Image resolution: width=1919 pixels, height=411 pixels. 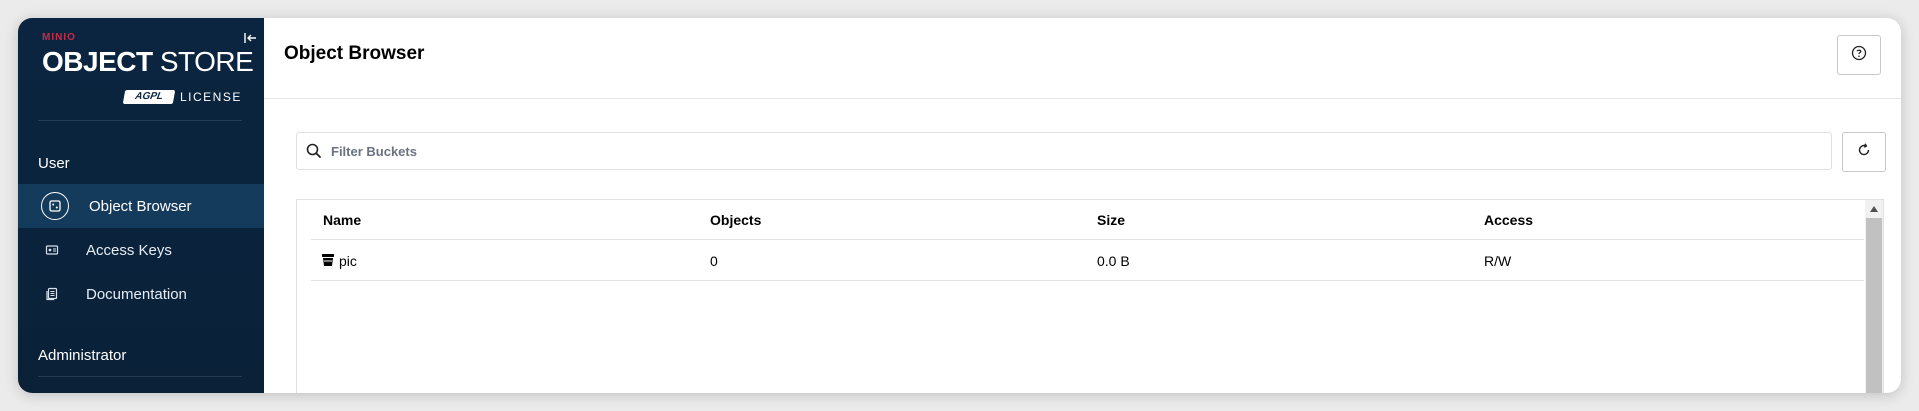 What do you see at coordinates (1113, 261) in the screenshot?
I see `bucket-size: 0.0 B` at bounding box center [1113, 261].